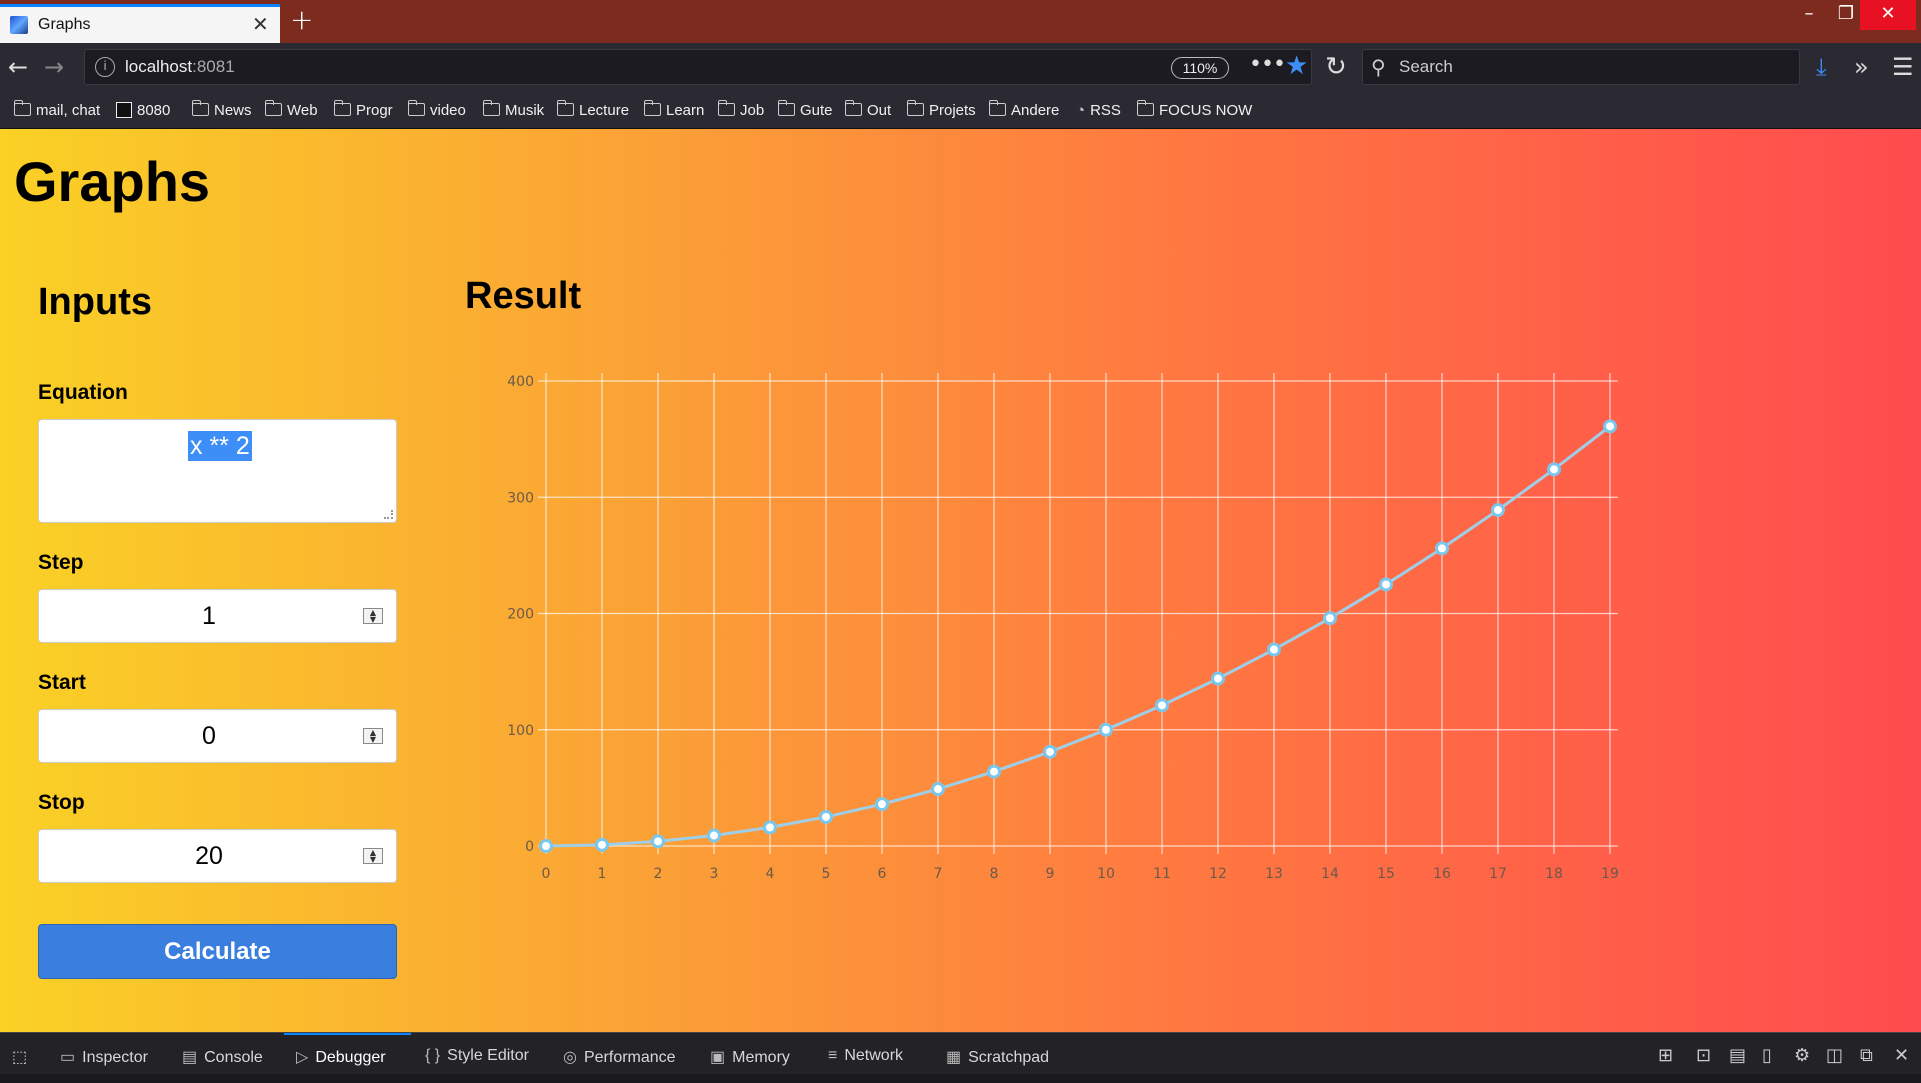 This screenshot has height=1083, width=1921. I want to click on bookmark-folder-video: video, so click(436, 109).